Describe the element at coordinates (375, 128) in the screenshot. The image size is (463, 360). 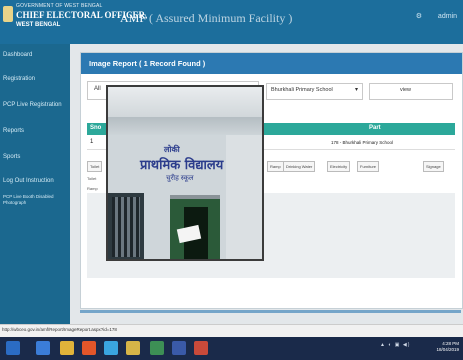
I see `column-header-part: Part` at that location.